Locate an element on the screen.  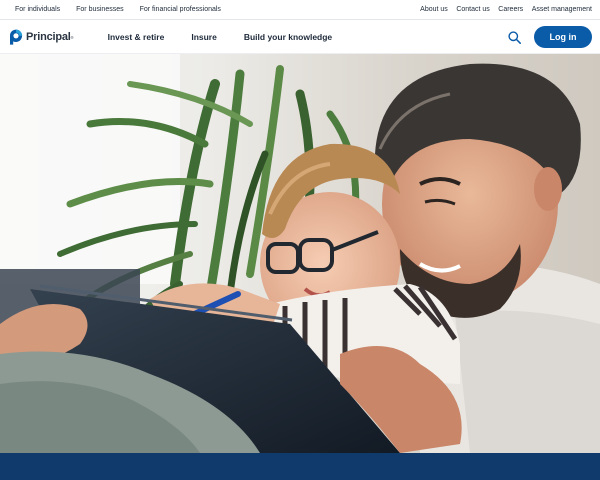
link-careers: Careers is located at coordinates (510, 9).